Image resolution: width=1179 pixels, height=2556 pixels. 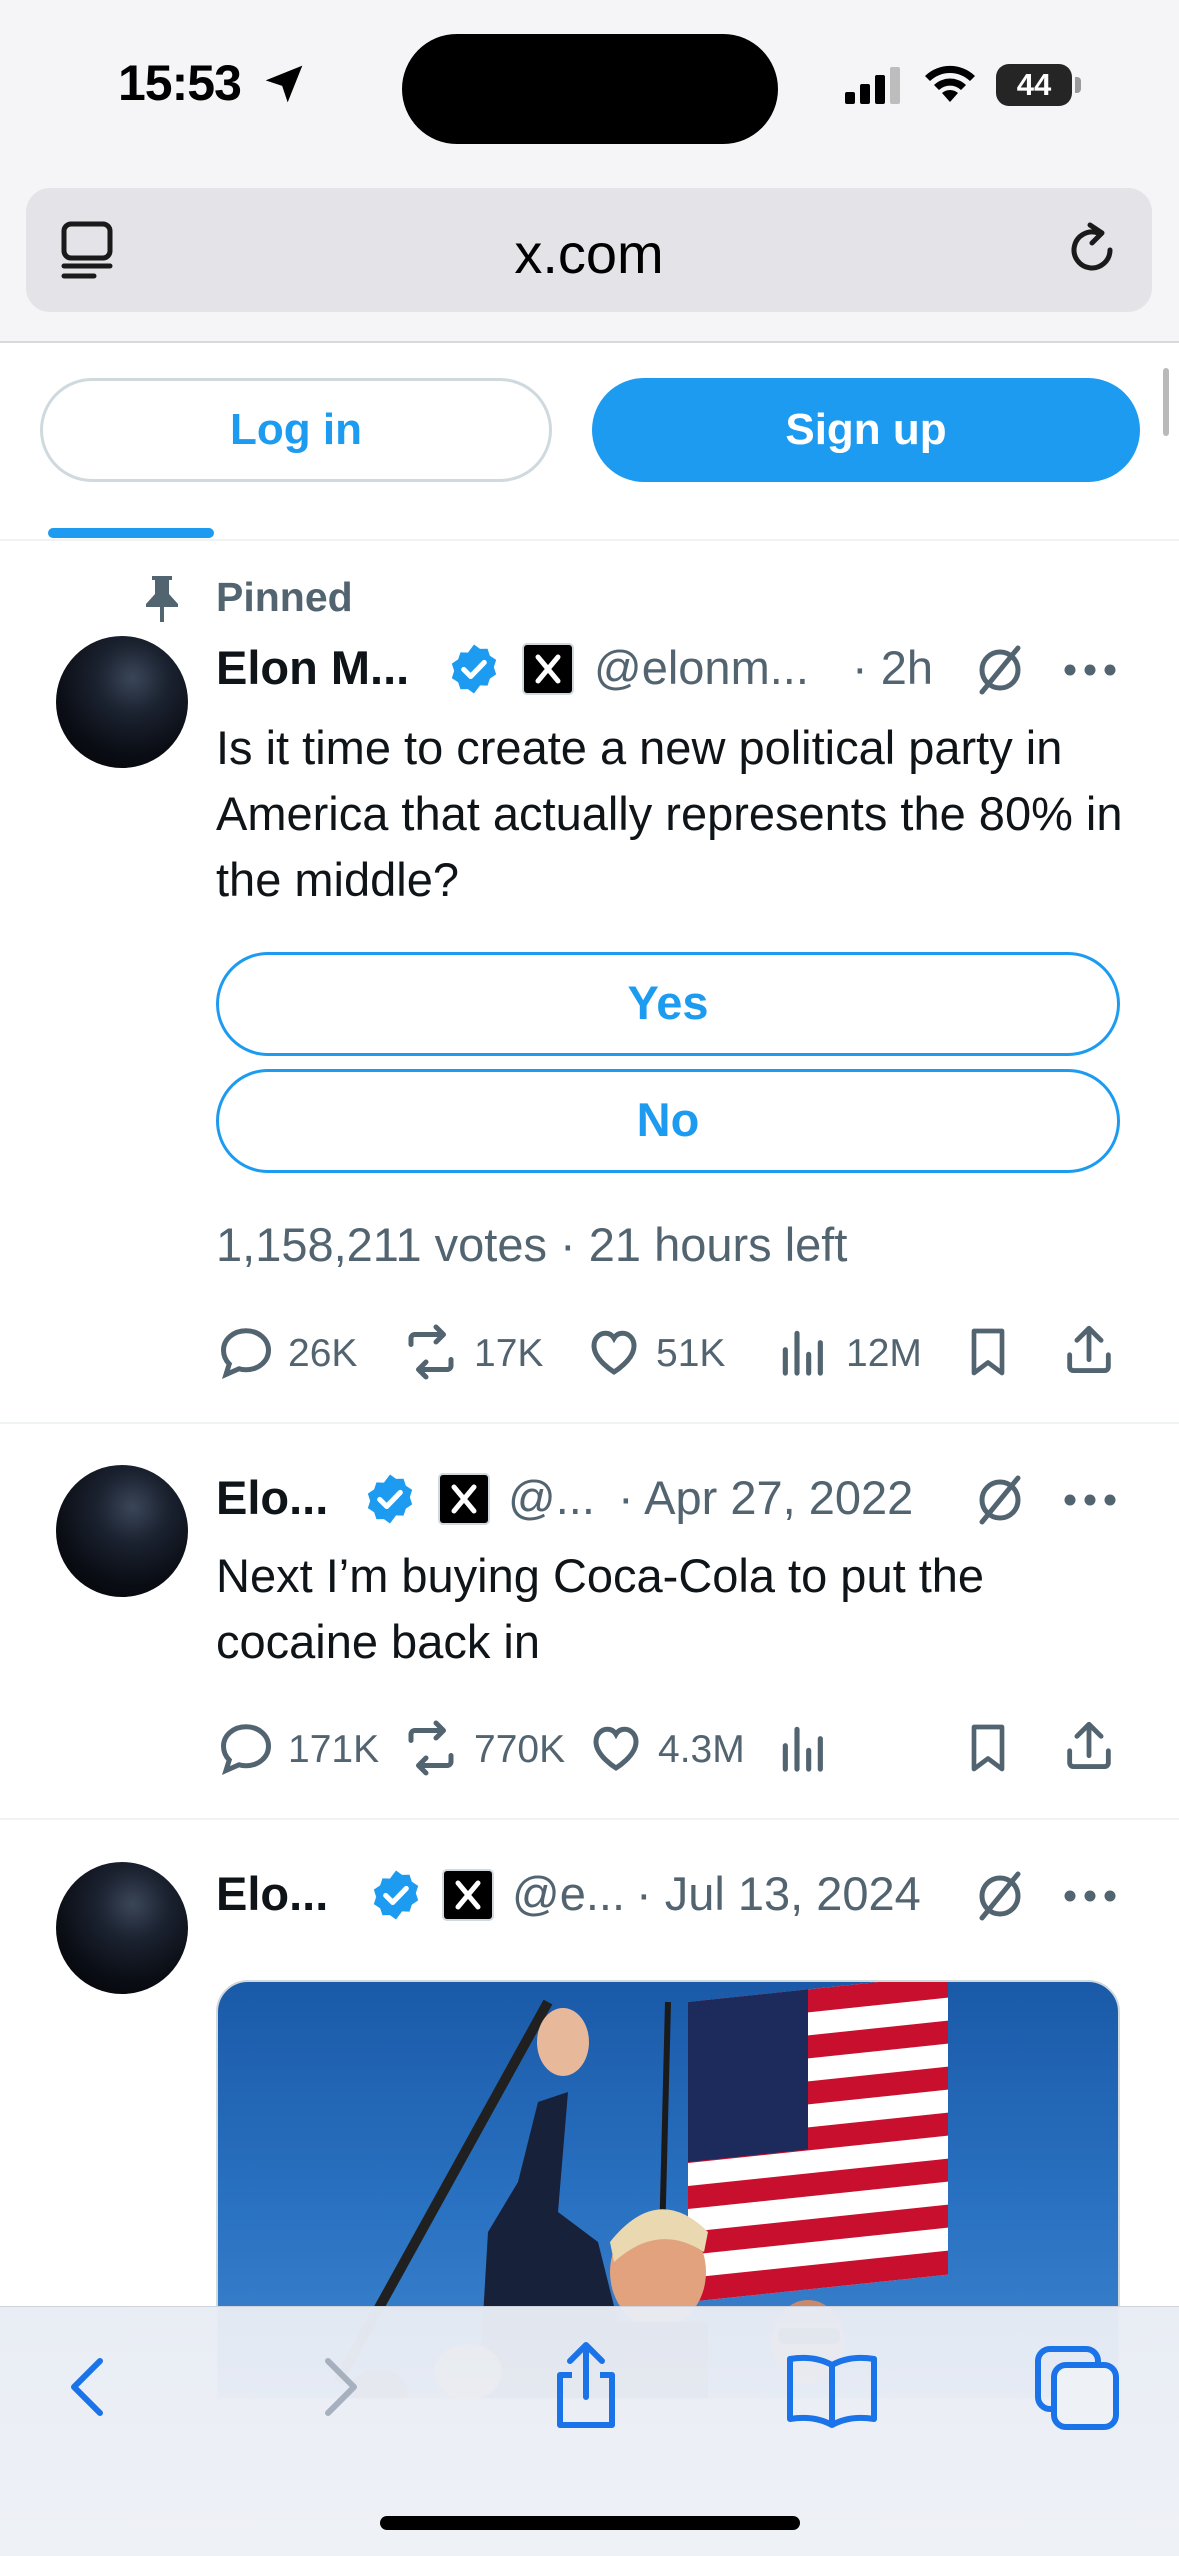 I want to click on like-count: 4.3M, so click(x=701, y=1749).